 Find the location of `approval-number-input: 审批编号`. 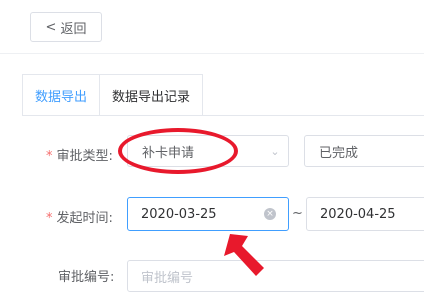

approval-number-input: 审批编号 is located at coordinates (275, 276).